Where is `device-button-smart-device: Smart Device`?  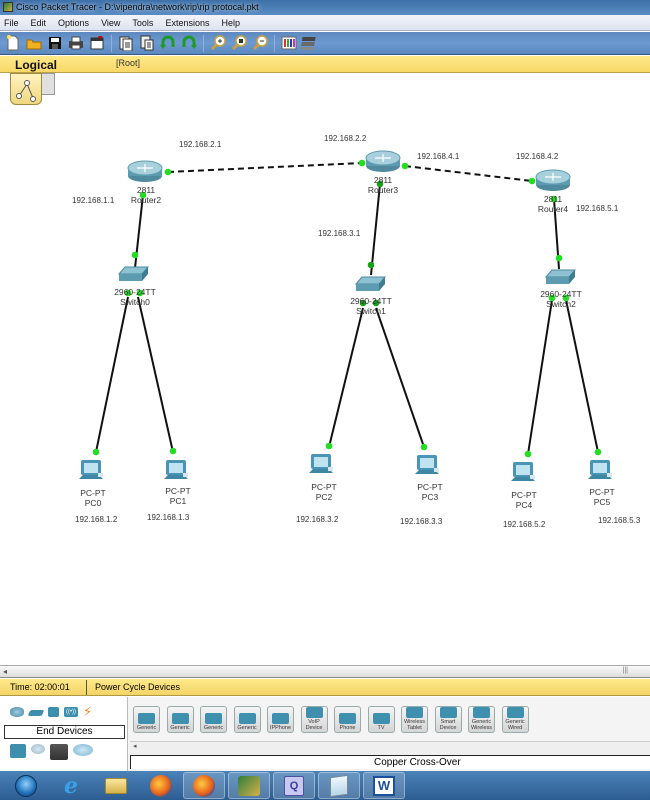 device-button-smart-device: Smart Device is located at coordinates (448, 719).